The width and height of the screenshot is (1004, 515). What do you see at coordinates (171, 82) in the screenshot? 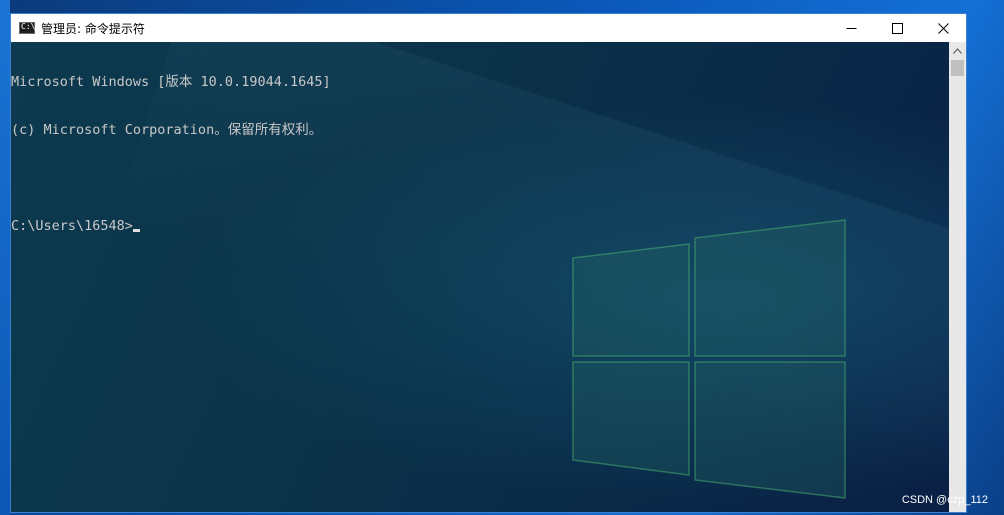
I see `console-line-version: Microsoft Windows [版本 10.0.19044.1645]` at bounding box center [171, 82].